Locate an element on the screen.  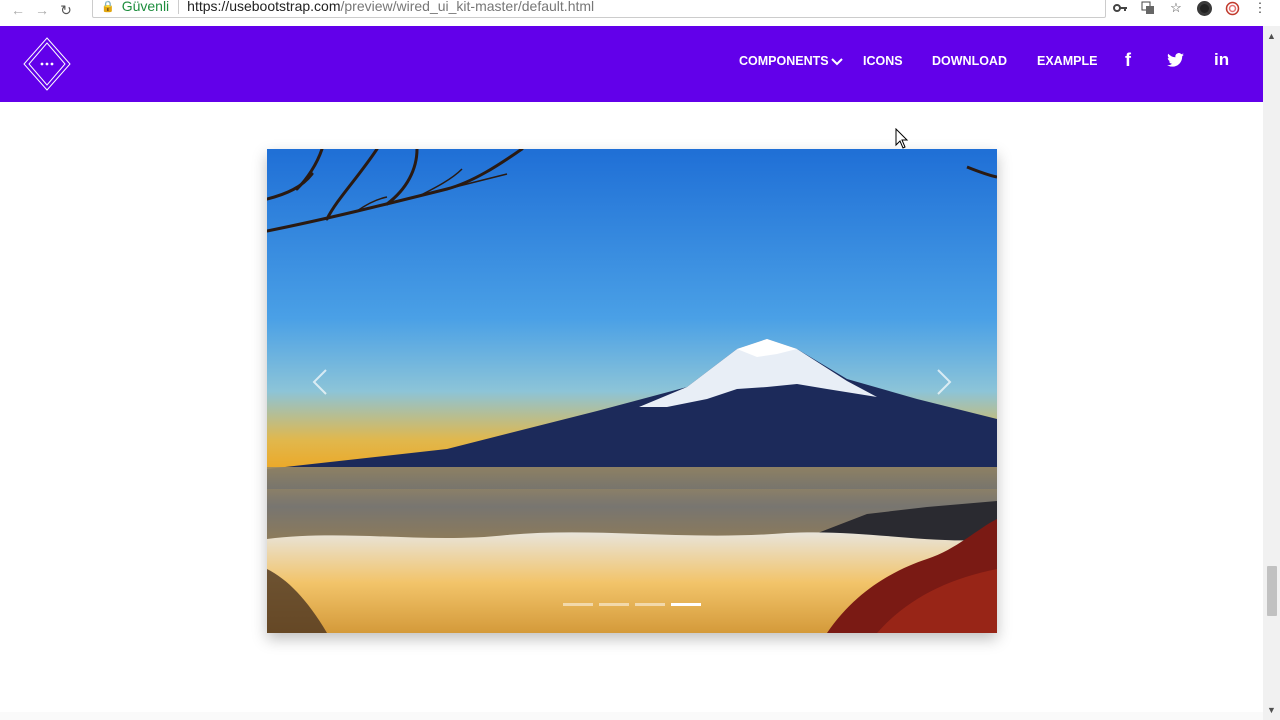
back-icon: ← is located at coordinates (18, 10).